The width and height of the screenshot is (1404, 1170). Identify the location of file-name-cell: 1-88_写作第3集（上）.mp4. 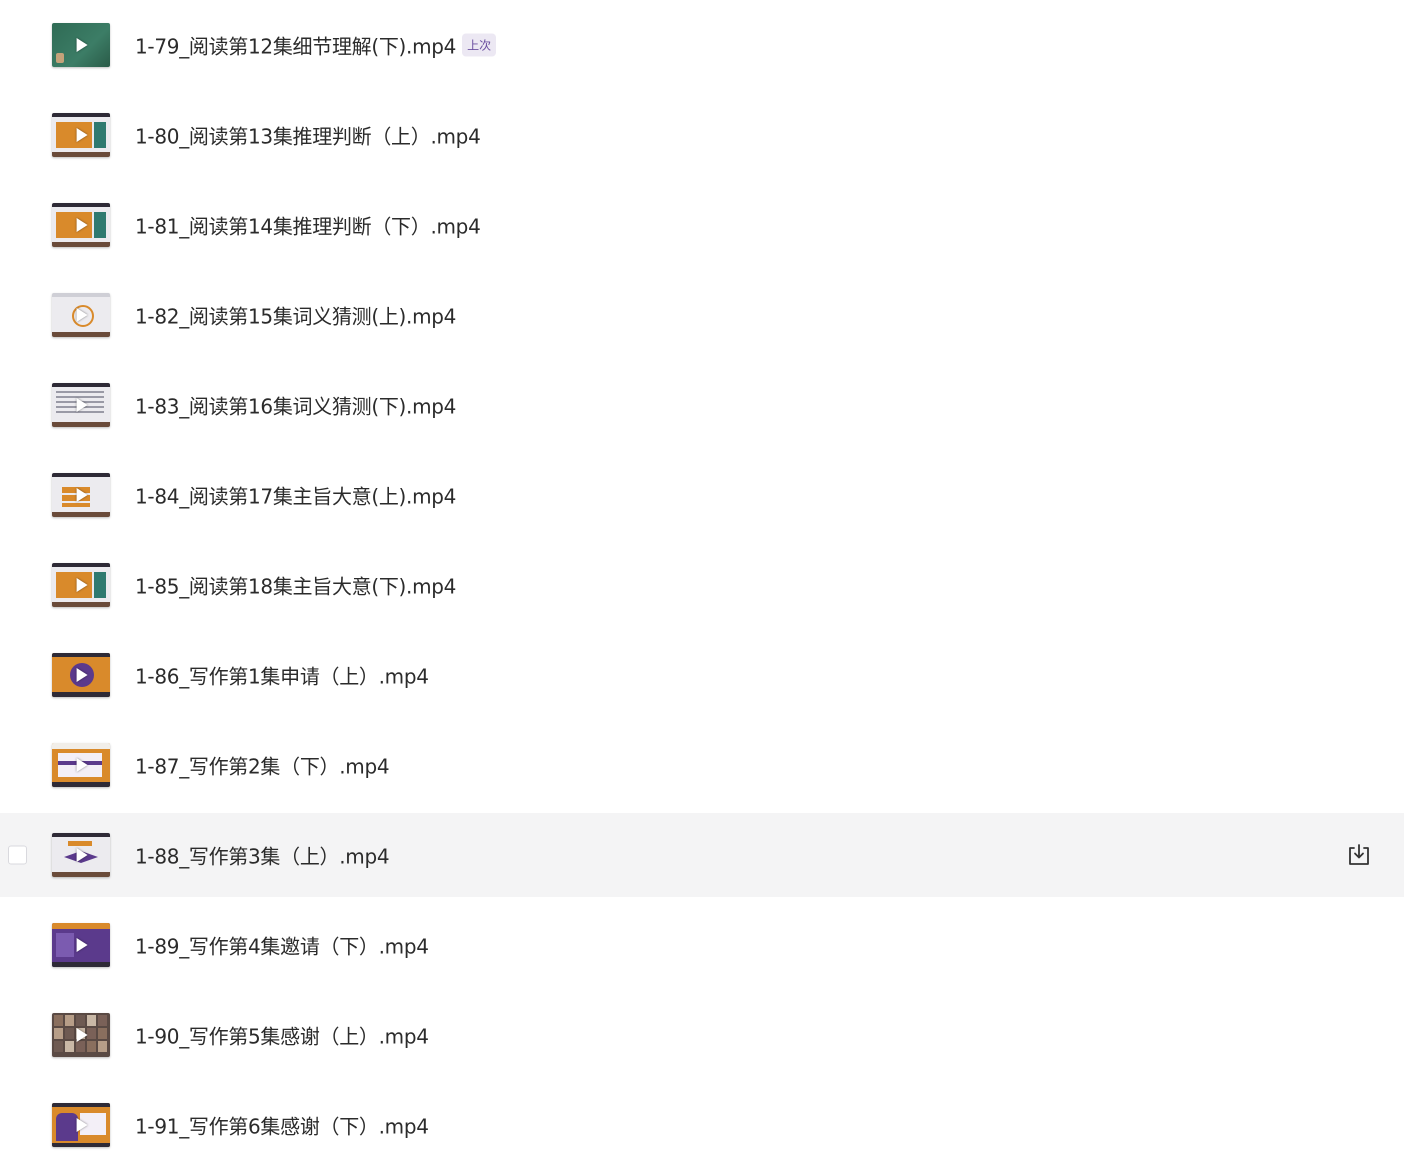
(262, 855).